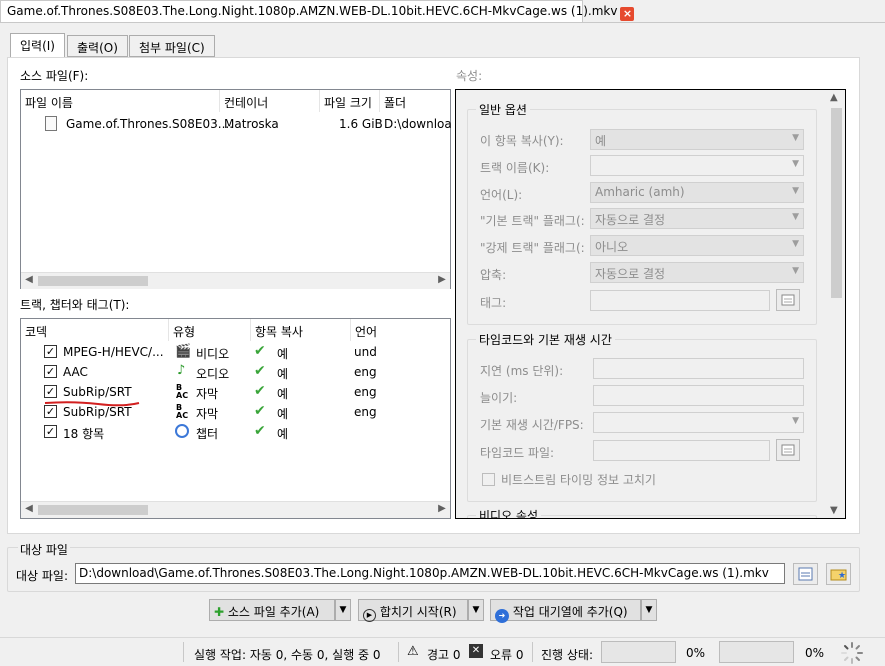 The height and width of the screenshot is (666, 885). Describe the element at coordinates (44, 549) in the screenshot. I see `output-group-title: 대상 파일` at that location.